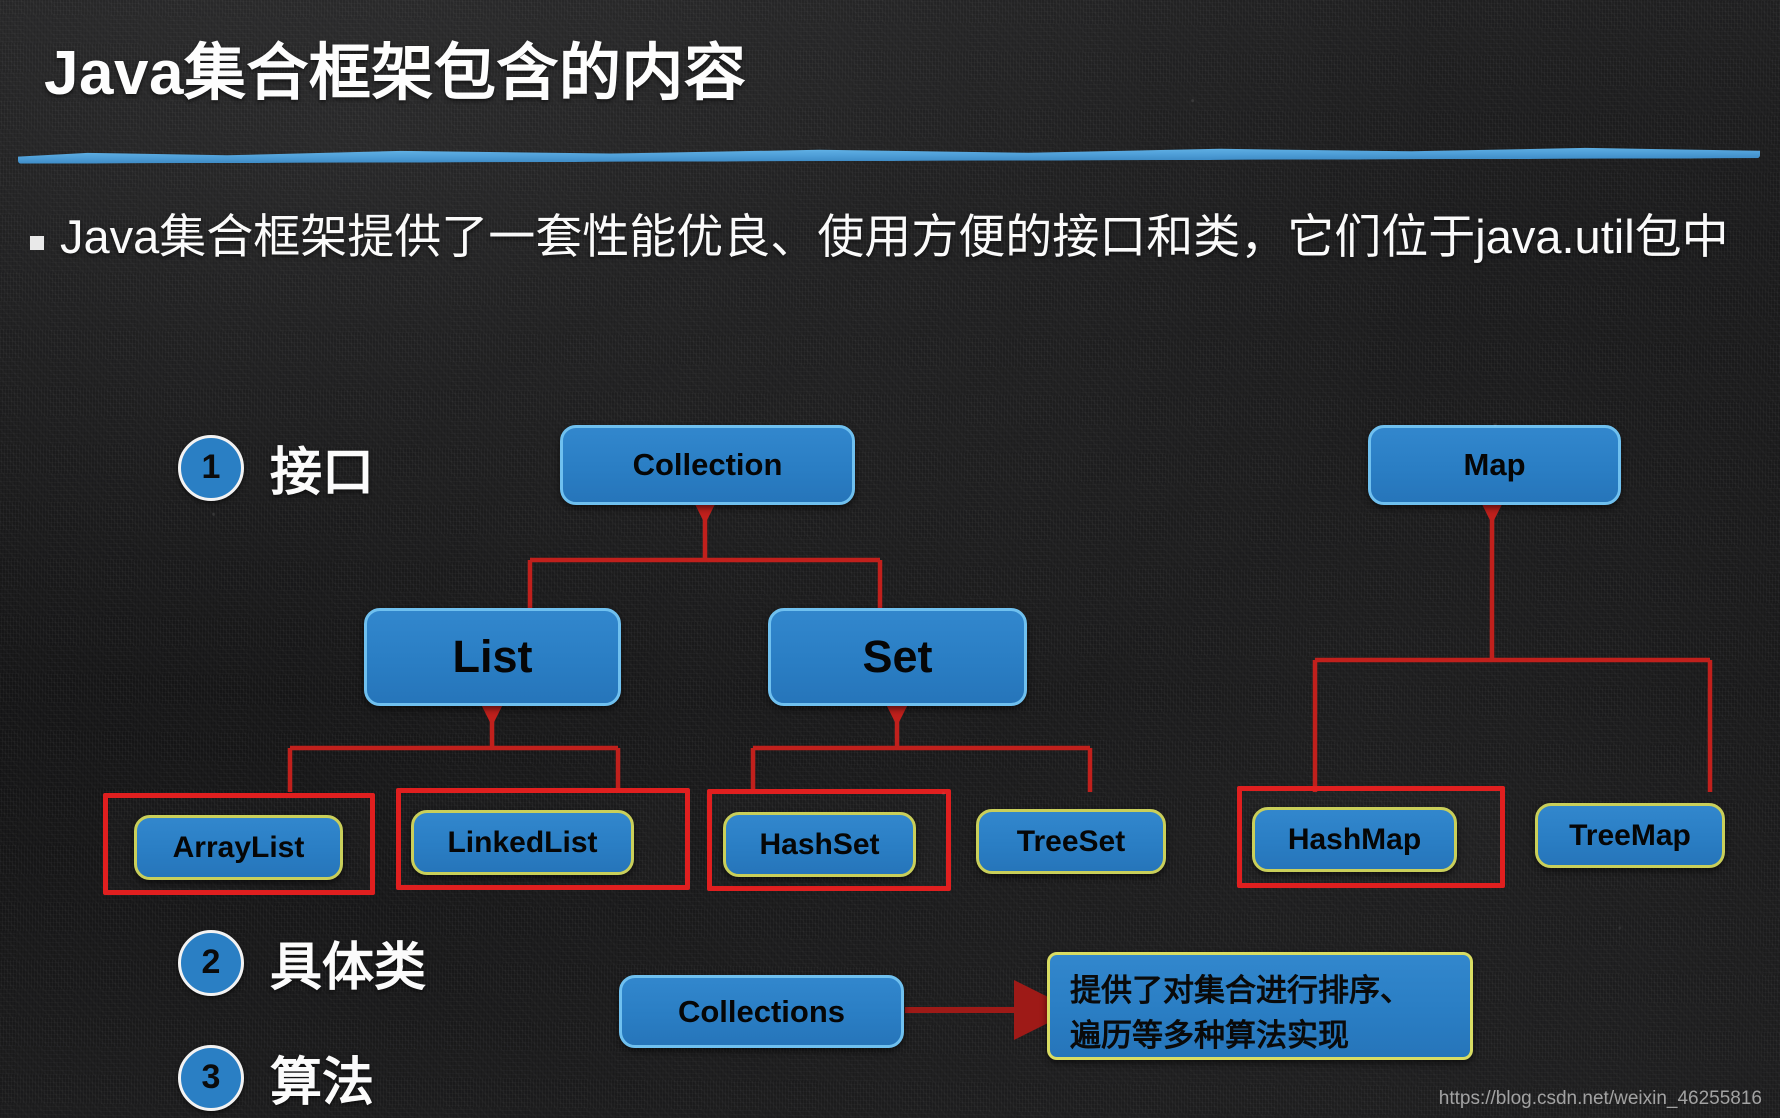  Describe the element at coordinates (1600, 1098) in the screenshot. I see `watermark: https://blog.csdn.net/weixin_46255816` at that location.